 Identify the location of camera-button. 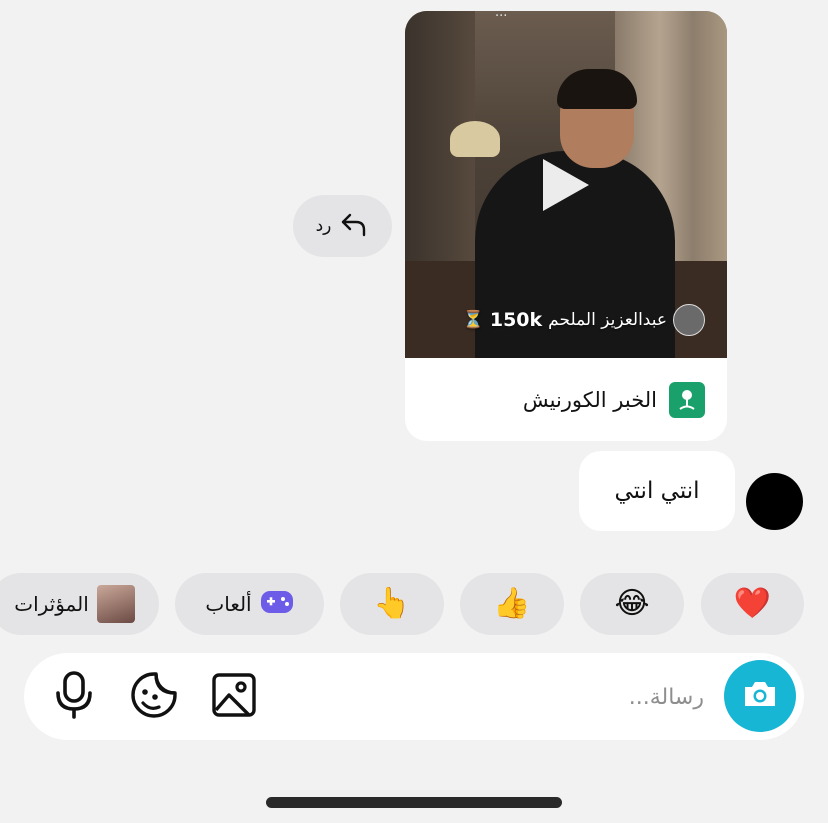
(760, 696).